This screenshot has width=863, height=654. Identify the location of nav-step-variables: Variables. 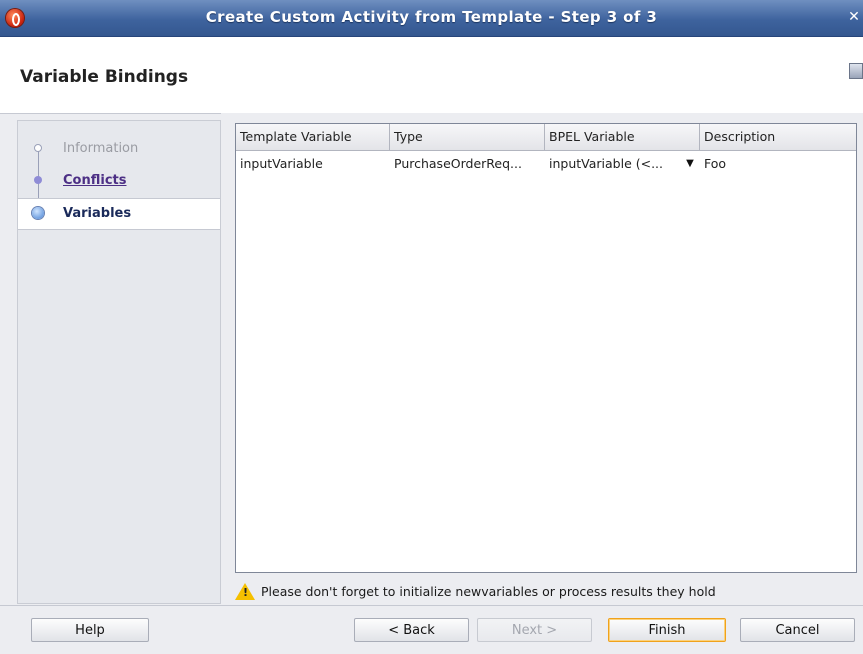
(119, 214).